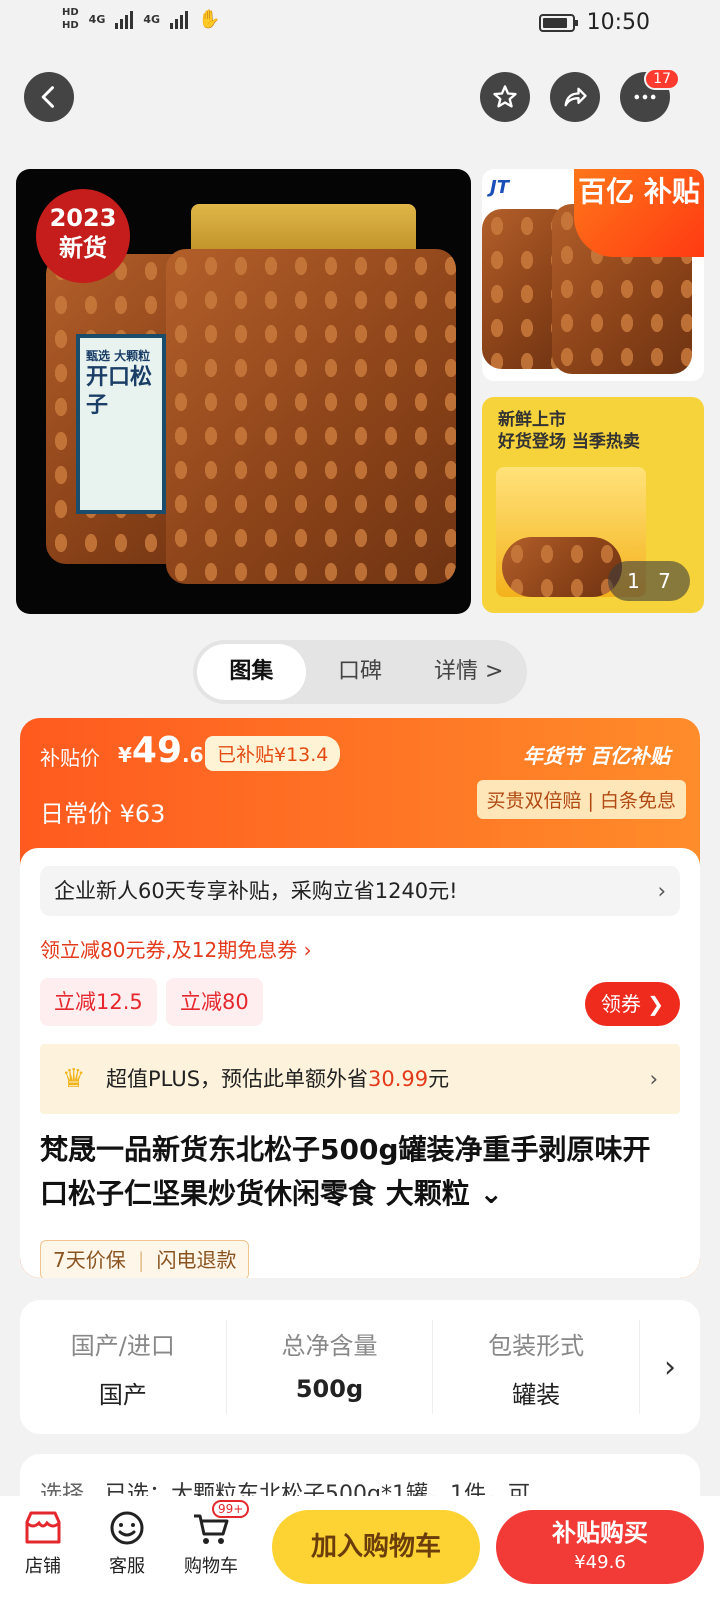 The width and height of the screenshot is (720, 1600). I want to click on gallery-counter: 1 7, so click(649, 581).